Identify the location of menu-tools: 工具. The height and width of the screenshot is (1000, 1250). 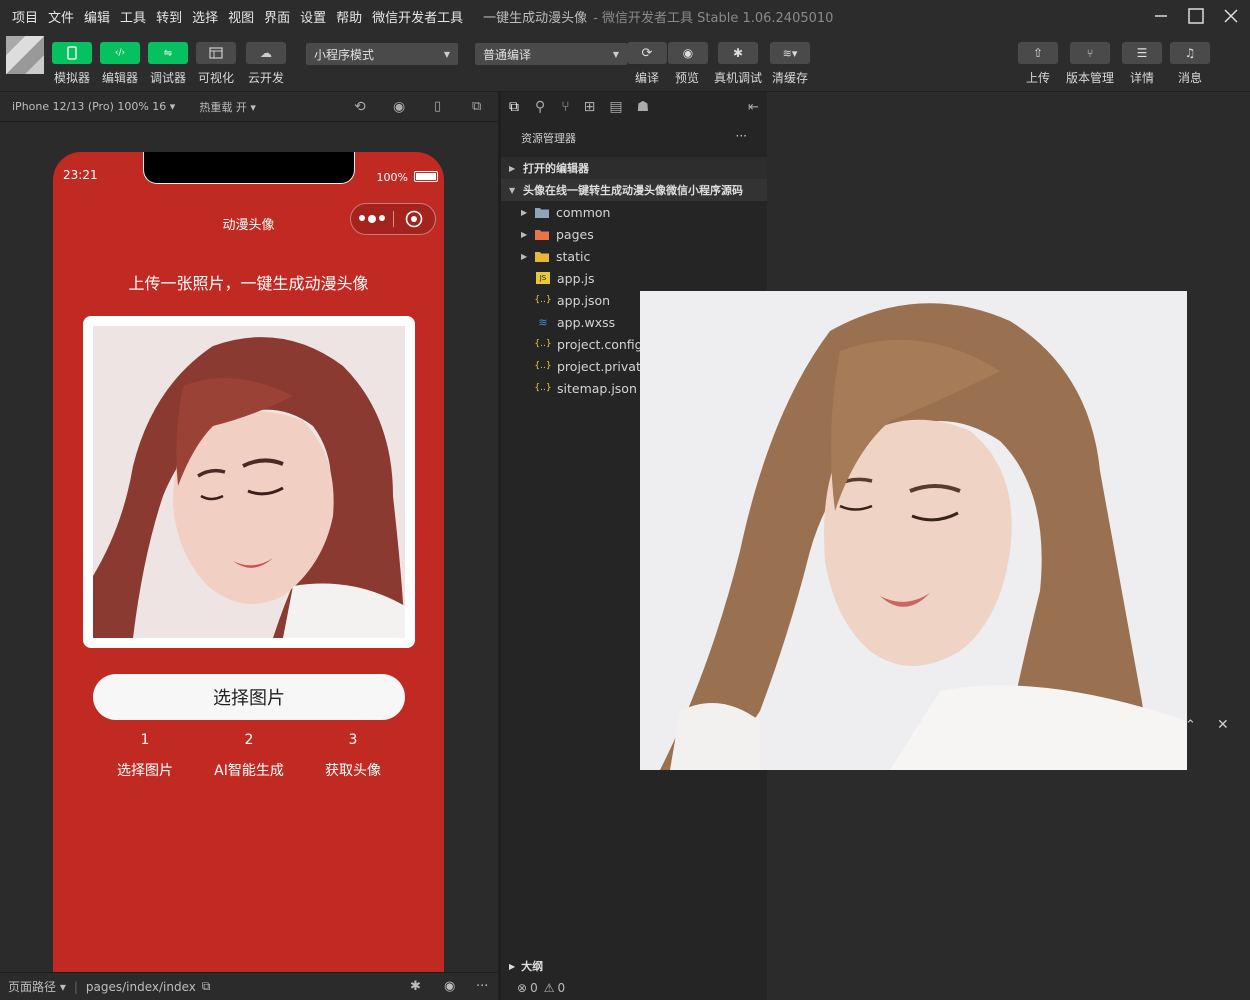
(133, 16).